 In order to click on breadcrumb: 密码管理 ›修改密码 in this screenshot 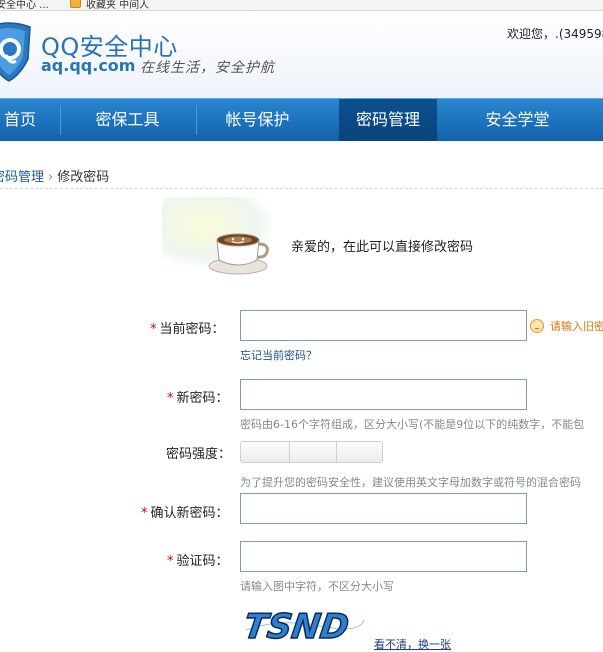, I will do `click(54, 175)`.